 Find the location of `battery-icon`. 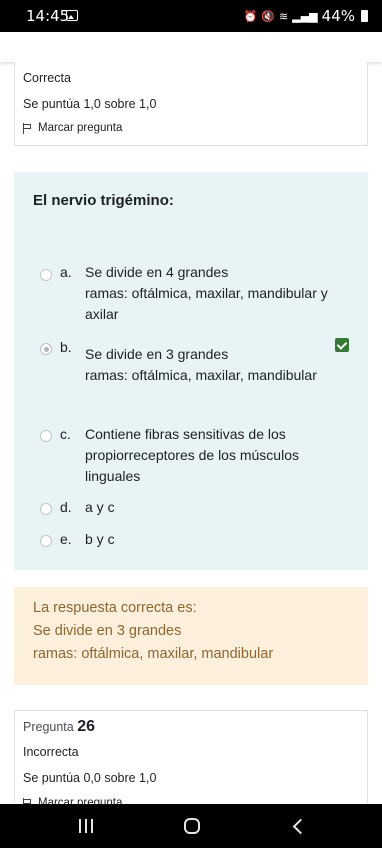

battery-icon is located at coordinates (364, 16).